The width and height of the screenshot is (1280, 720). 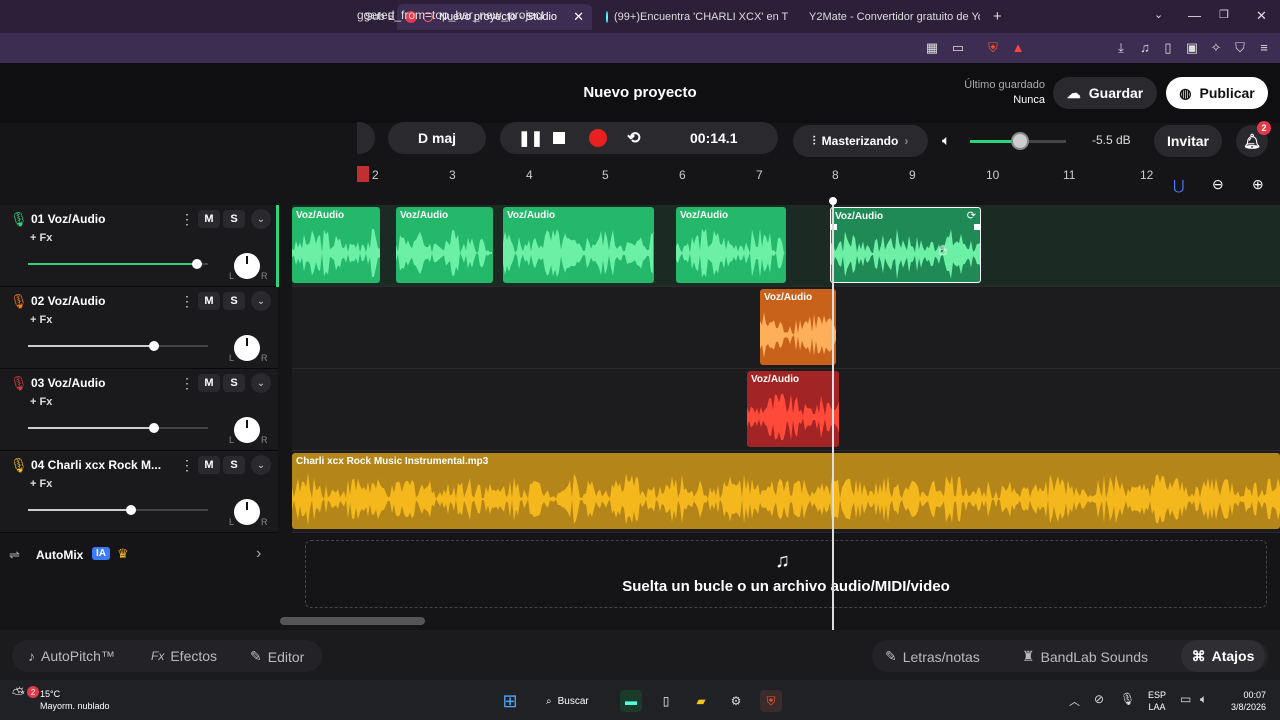 I want to click on track-header-3: 🎙︎ 03 Voz/Audio + Fx ⋮ M S ⌄ L R, so click(x=139, y=410).